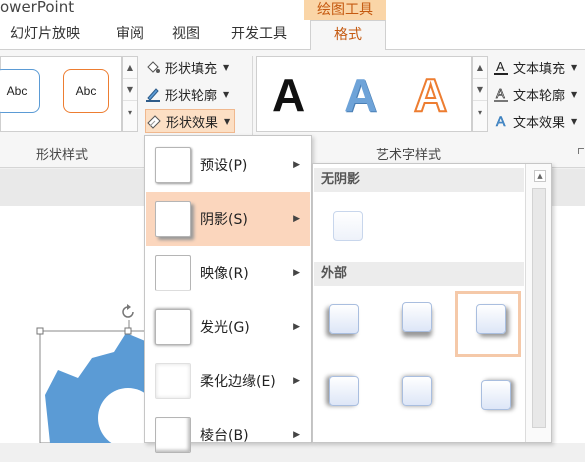 Image resolution: width=585 pixels, height=462 pixels. I want to click on wordart-sample-black: A, so click(288, 95).